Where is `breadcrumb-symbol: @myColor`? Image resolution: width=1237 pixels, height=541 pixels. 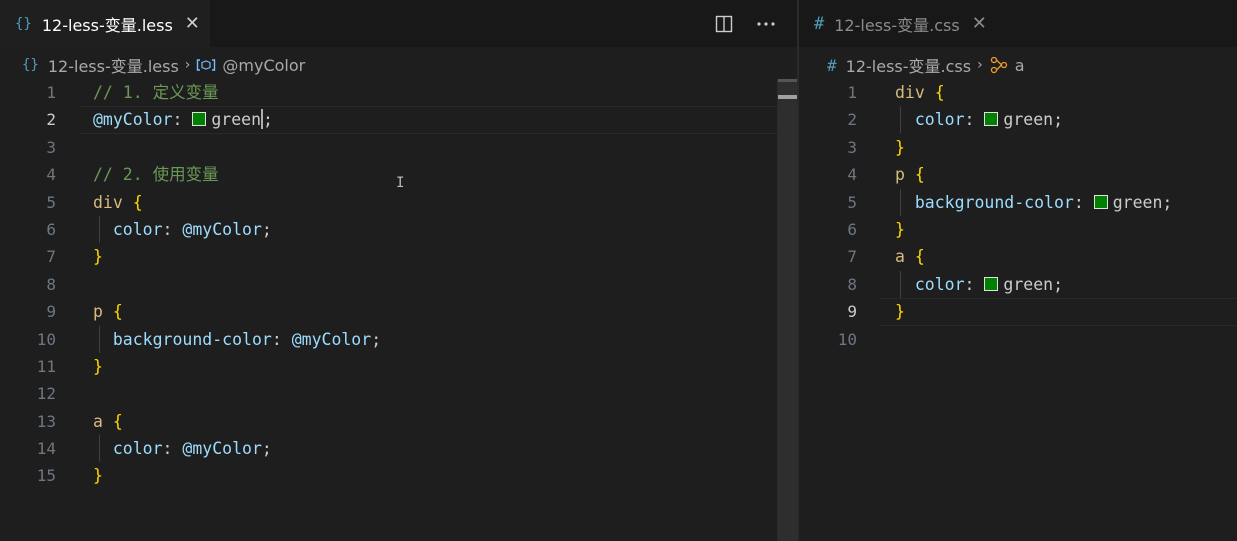 breadcrumb-symbol: @myColor is located at coordinates (263, 65).